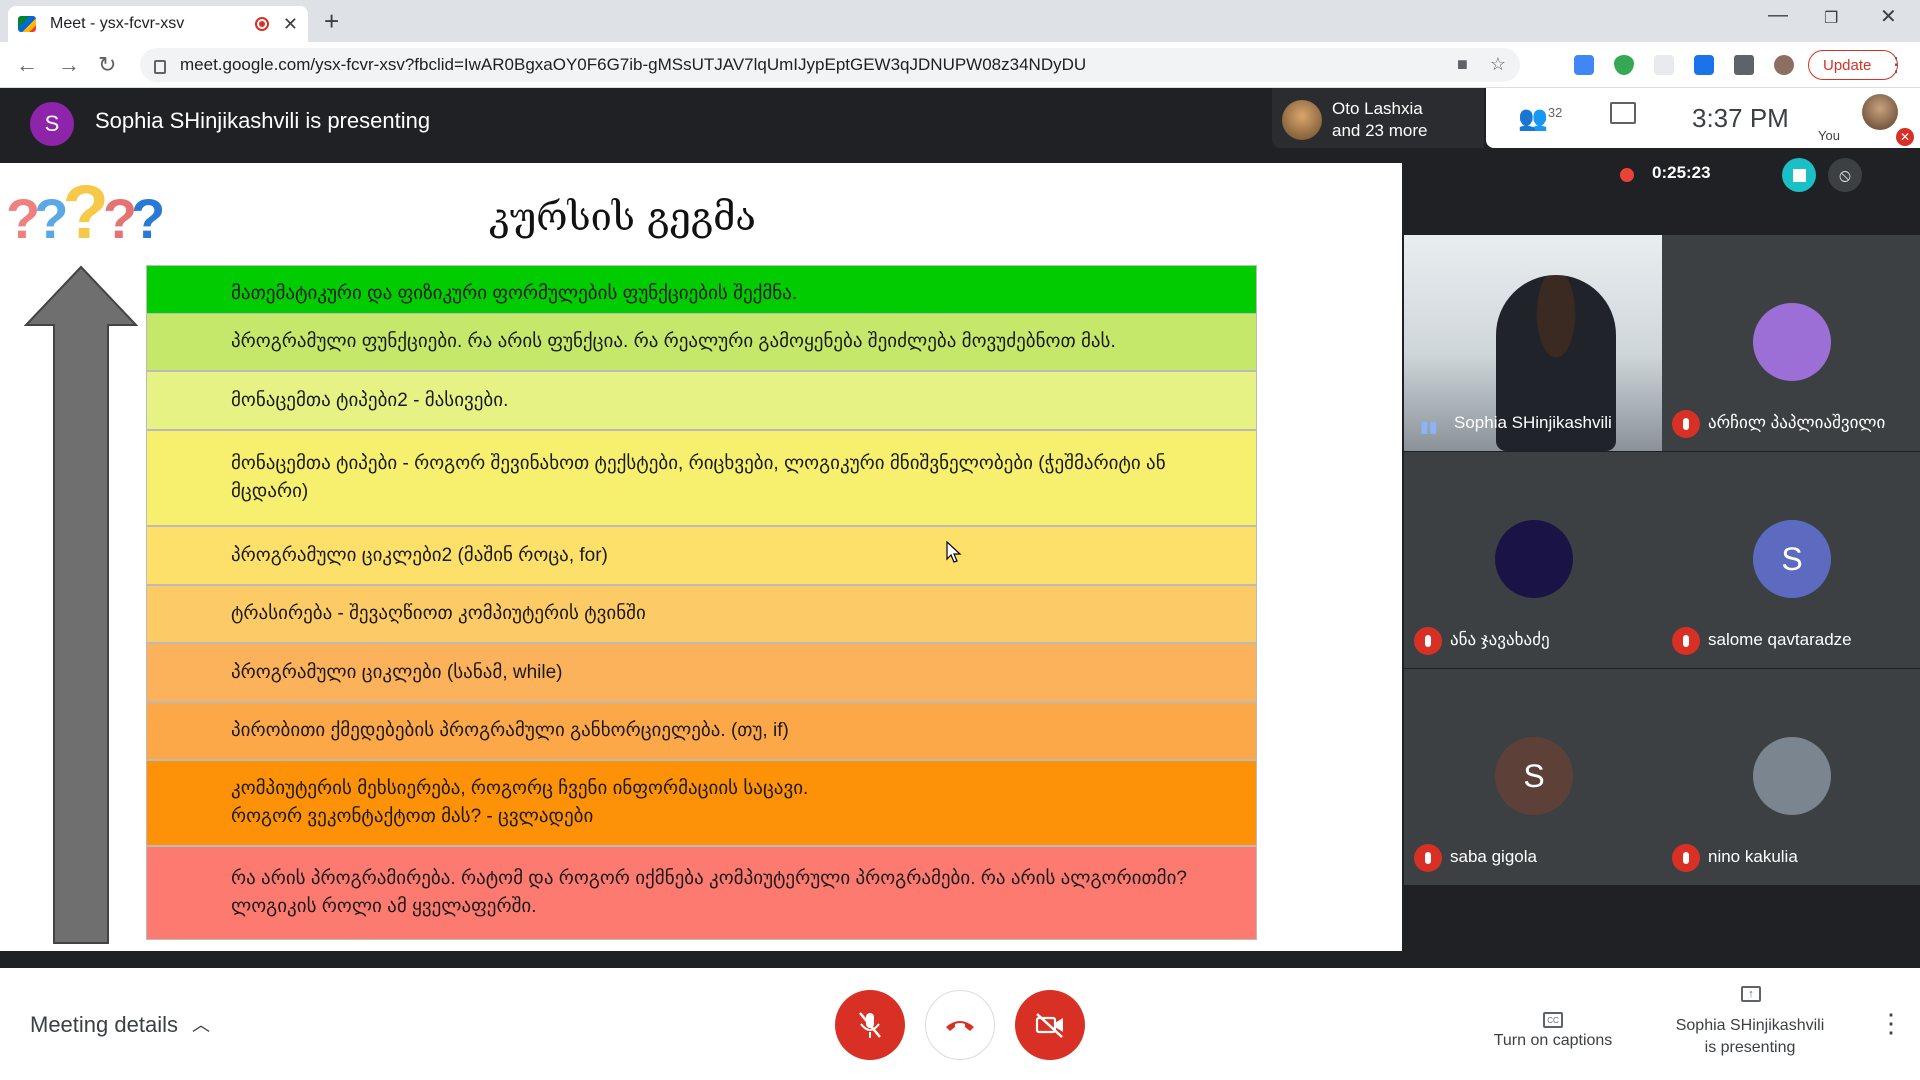 This screenshot has width=1920, height=1080. I want to click on present-now-button: Sophia SHinjikashvili is presenting, so click(1750, 1037).